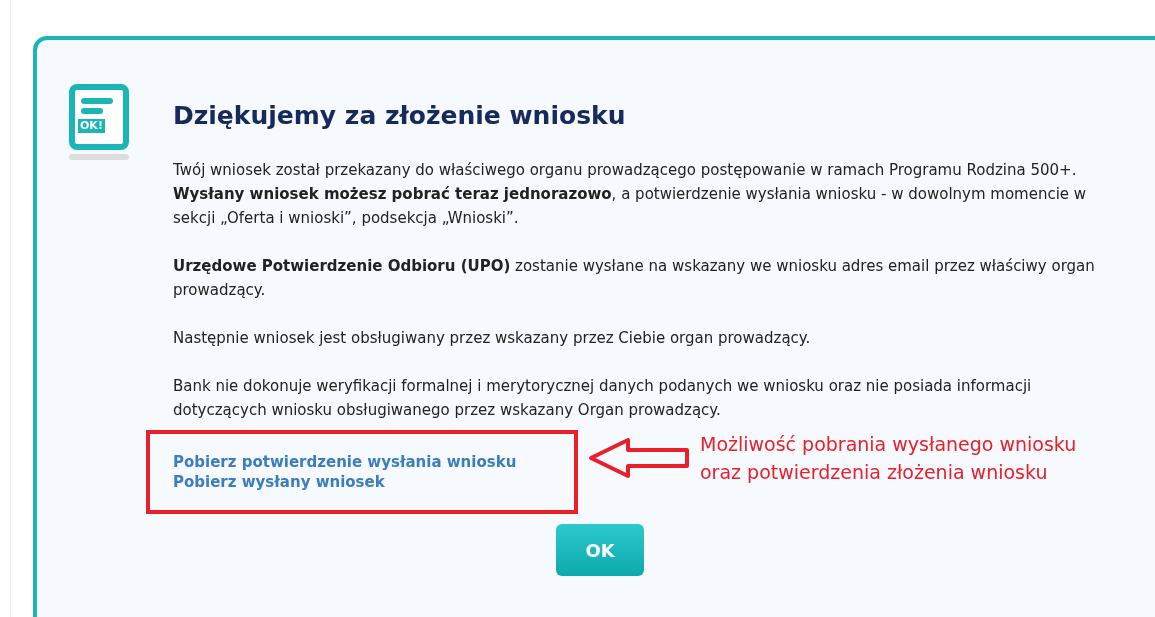  What do you see at coordinates (888, 458) in the screenshot?
I see `annotation-text: Możliwość pobrania wysłanego wniosku oraz potwierdzenia złożenia wniosku` at bounding box center [888, 458].